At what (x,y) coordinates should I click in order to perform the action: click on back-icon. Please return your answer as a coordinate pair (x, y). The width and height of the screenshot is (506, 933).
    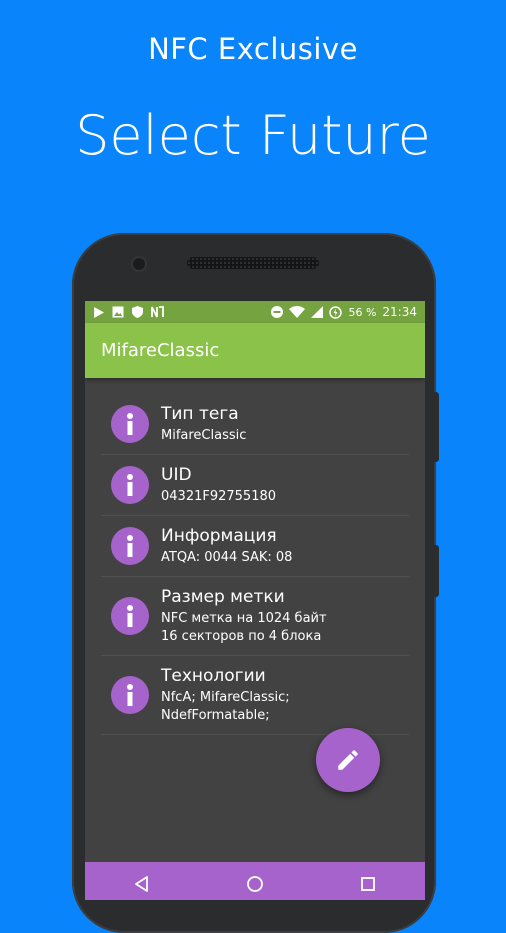
    Looking at the image, I should click on (142, 884).